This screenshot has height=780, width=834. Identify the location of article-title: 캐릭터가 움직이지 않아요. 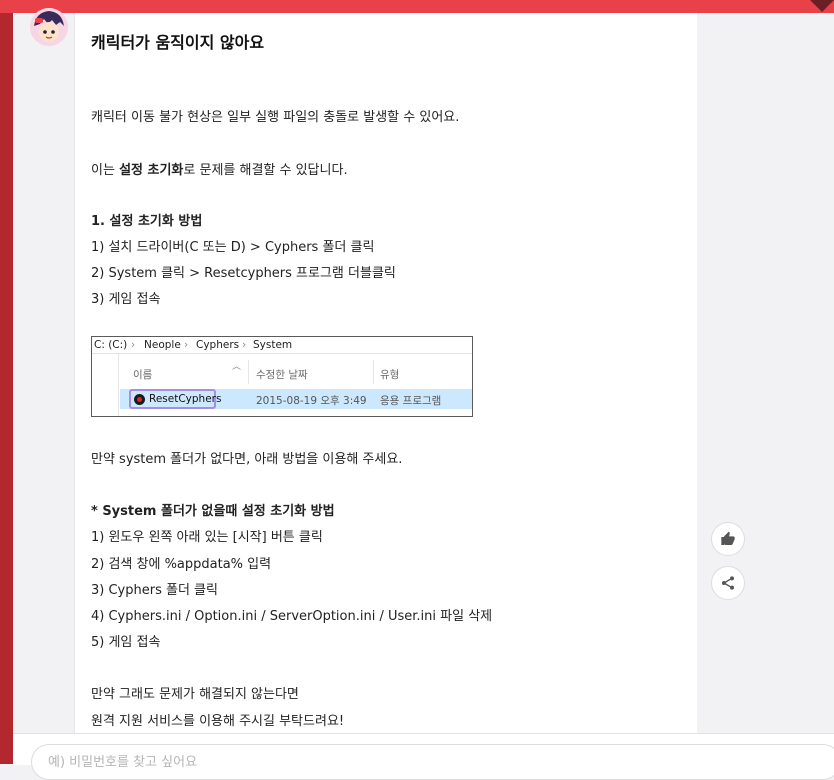
(178, 42).